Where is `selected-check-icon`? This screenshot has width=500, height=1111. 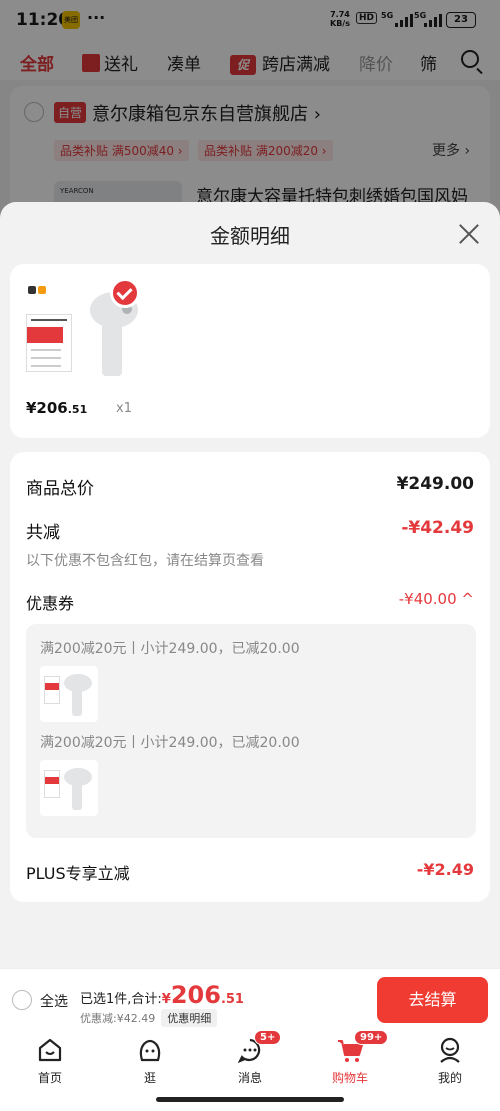
selected-check-icon is located at coordinates (125, 293).